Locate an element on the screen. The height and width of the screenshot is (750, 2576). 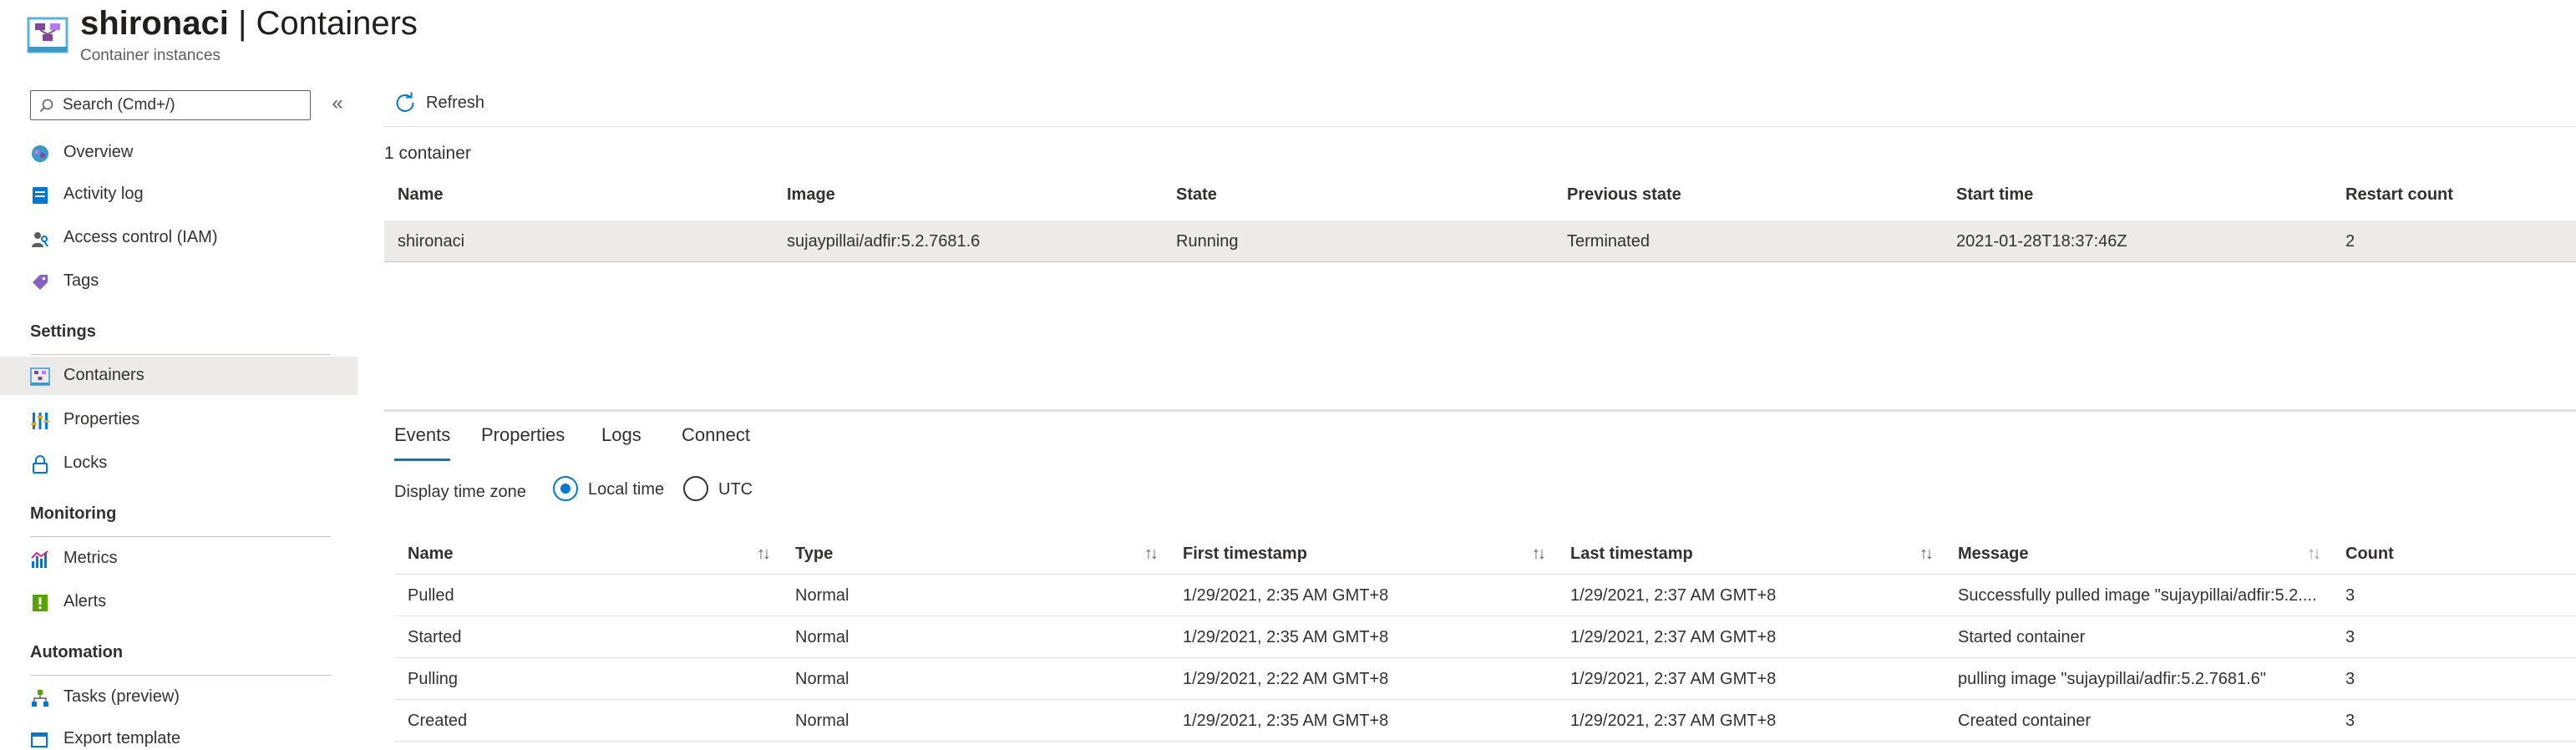
activity-log-icon is located at coordinates (40, 195).